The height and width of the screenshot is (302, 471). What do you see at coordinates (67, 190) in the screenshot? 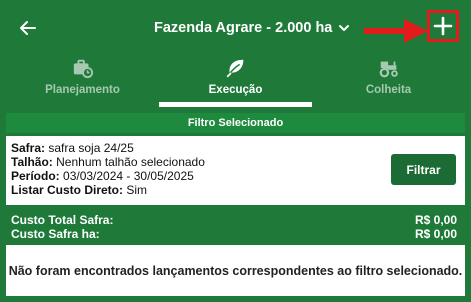
I see `custo-direto-label: Listar Custo Direto:` at bounding box center [67, 190].